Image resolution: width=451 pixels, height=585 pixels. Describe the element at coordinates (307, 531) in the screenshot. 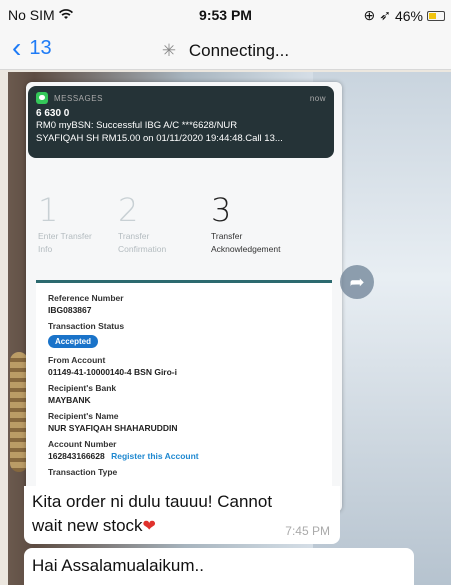

I see `message-time: 7:45 PM` at that location.